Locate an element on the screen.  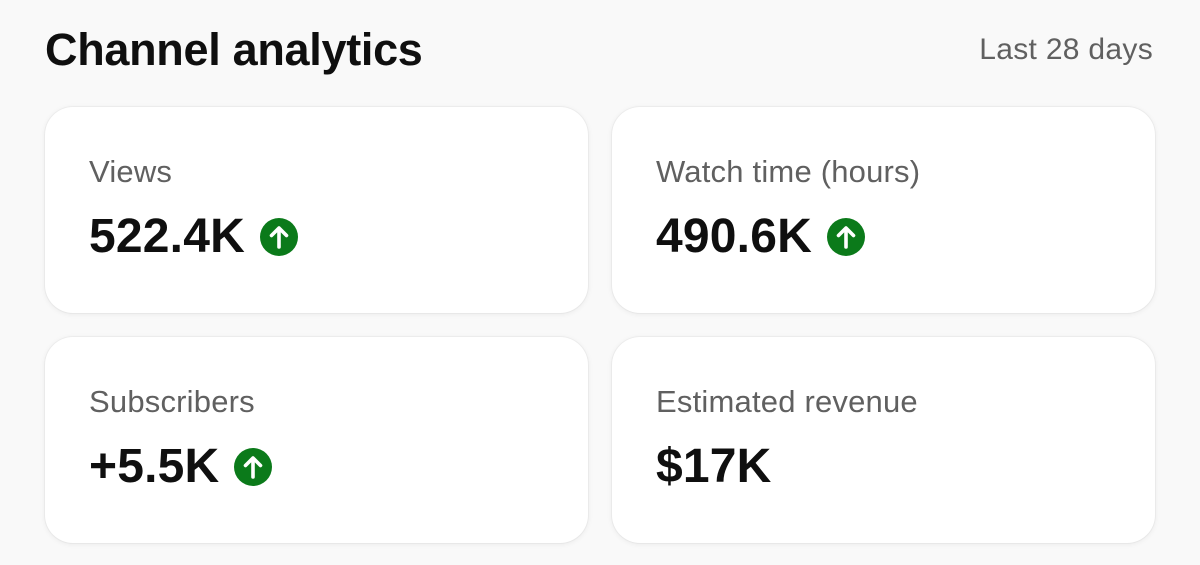
analytics-header: Channel analytics Last 28 days is located at coordinates (599, 50).